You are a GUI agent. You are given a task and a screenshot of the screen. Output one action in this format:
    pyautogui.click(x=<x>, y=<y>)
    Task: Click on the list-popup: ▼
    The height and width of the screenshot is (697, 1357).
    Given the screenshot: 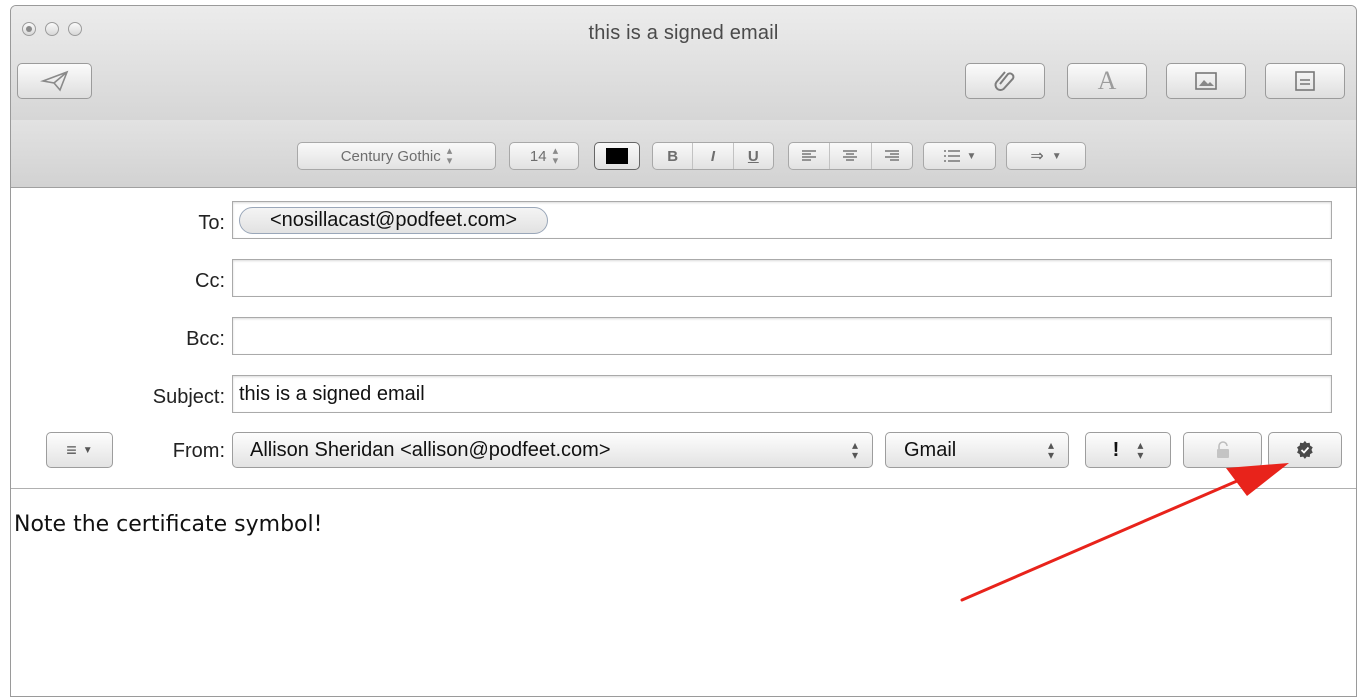 What is the action you would take?
    pyautogui.click(x=959, y=156)
    